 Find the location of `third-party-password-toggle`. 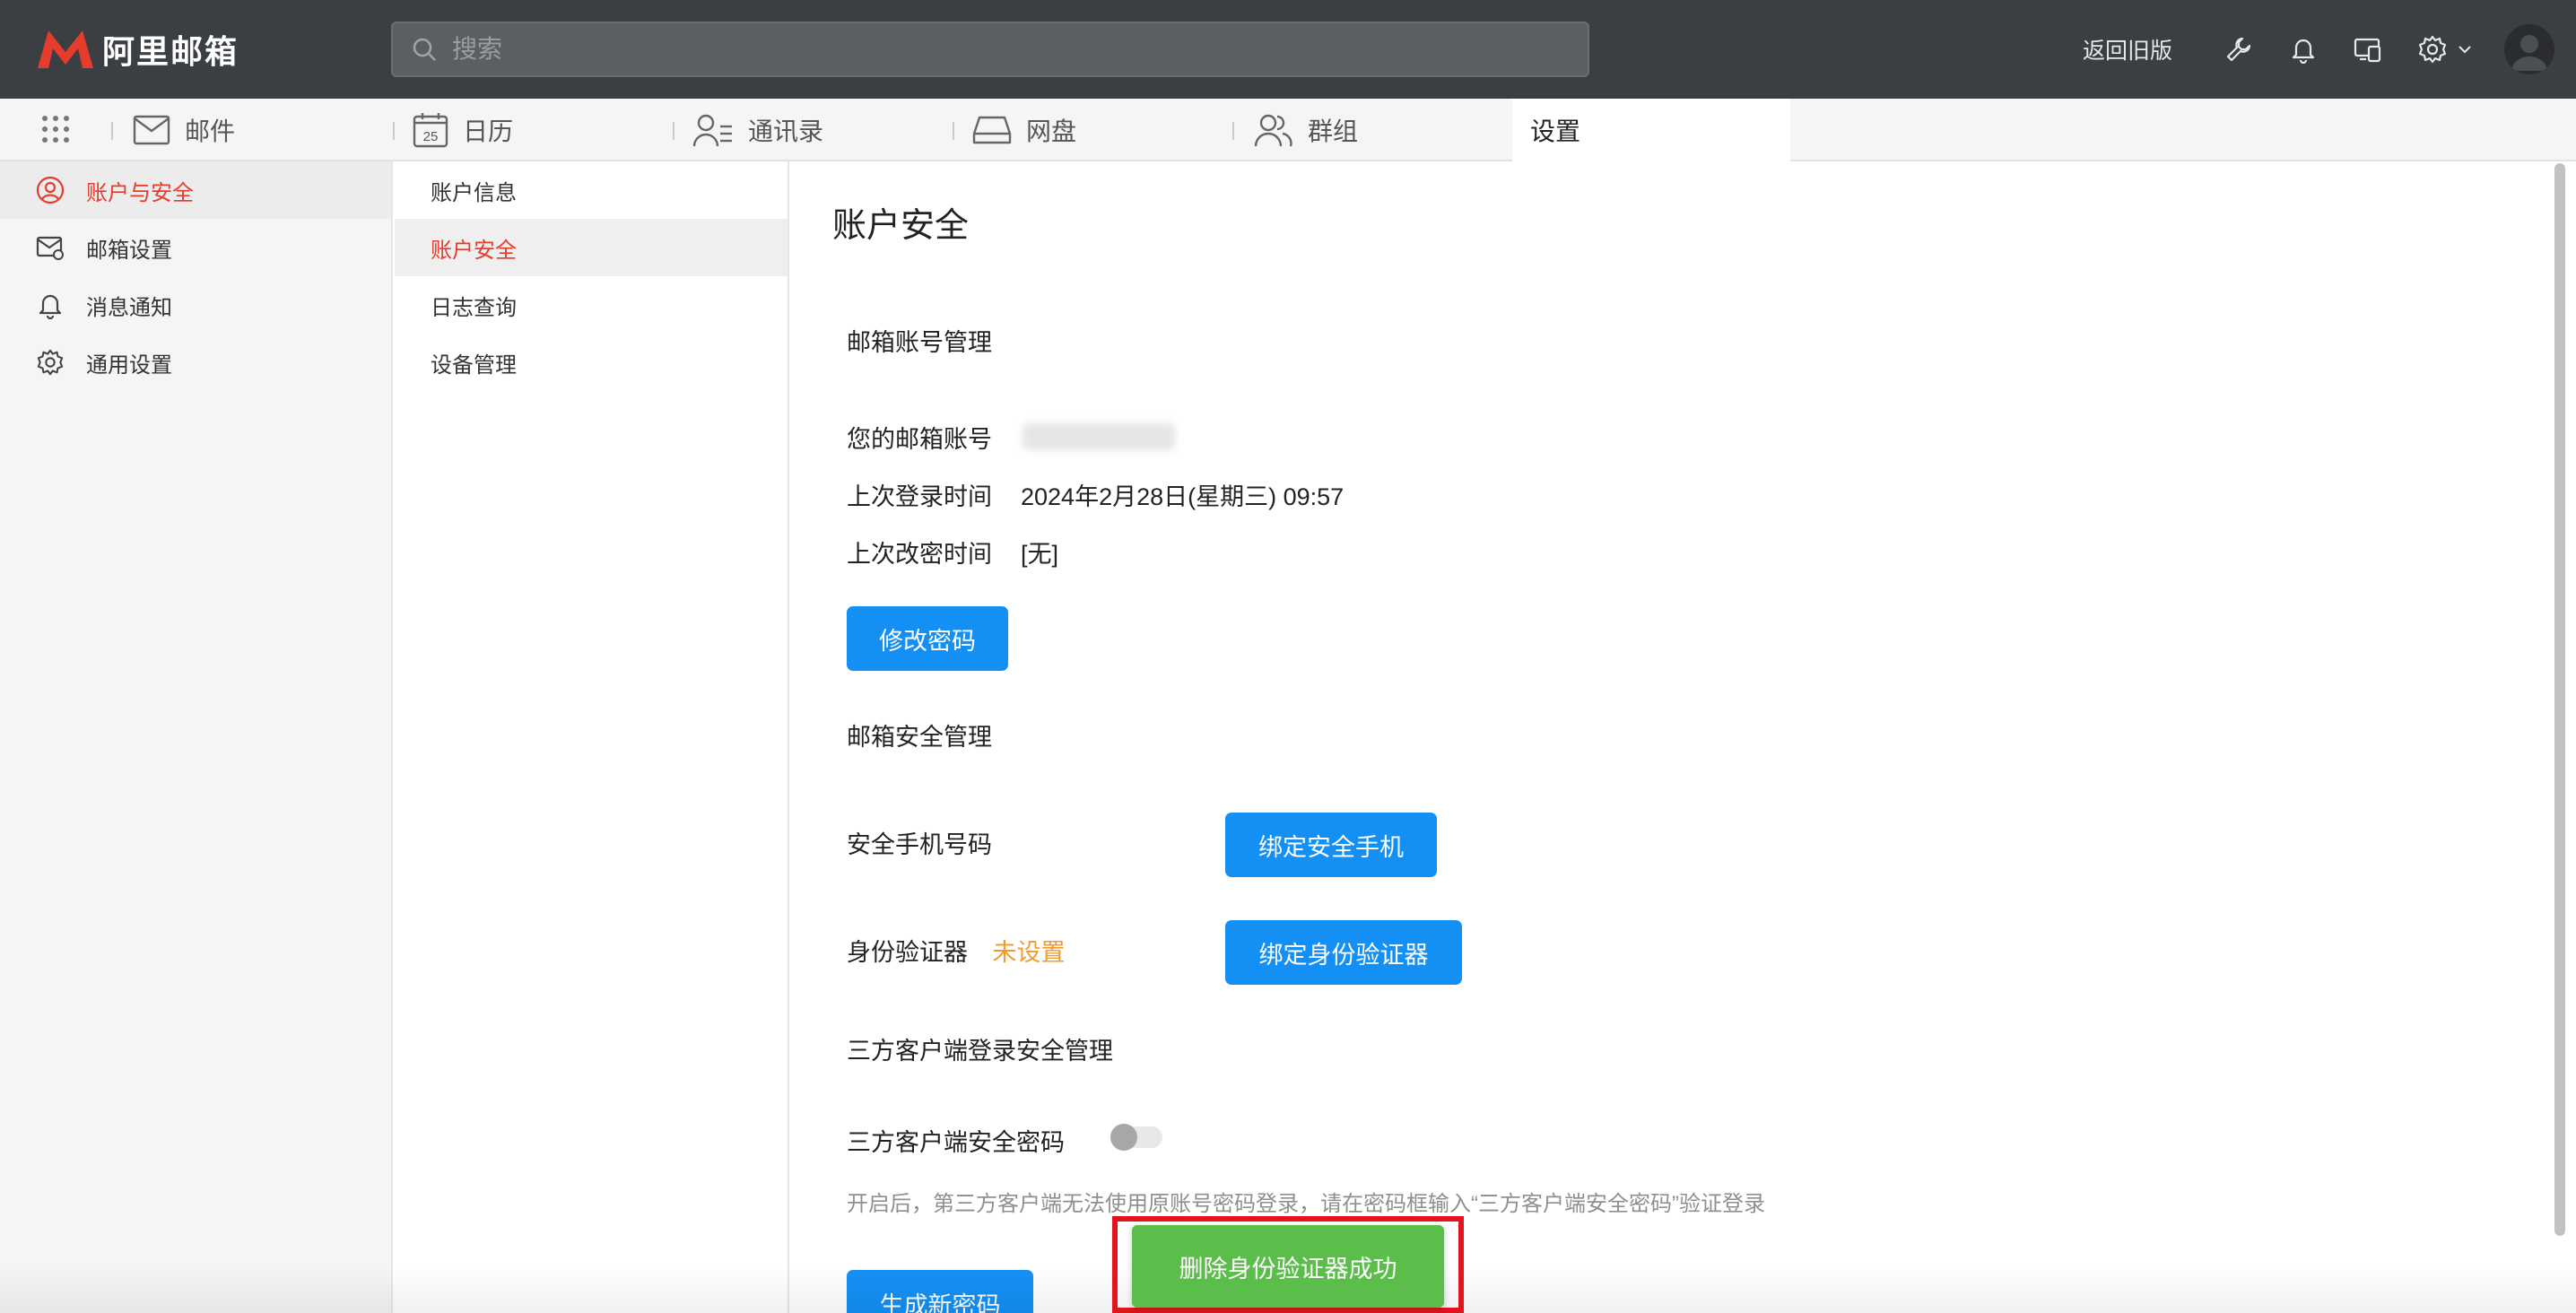

third-party-password-toggle is located at coordinates (1136, 1137).